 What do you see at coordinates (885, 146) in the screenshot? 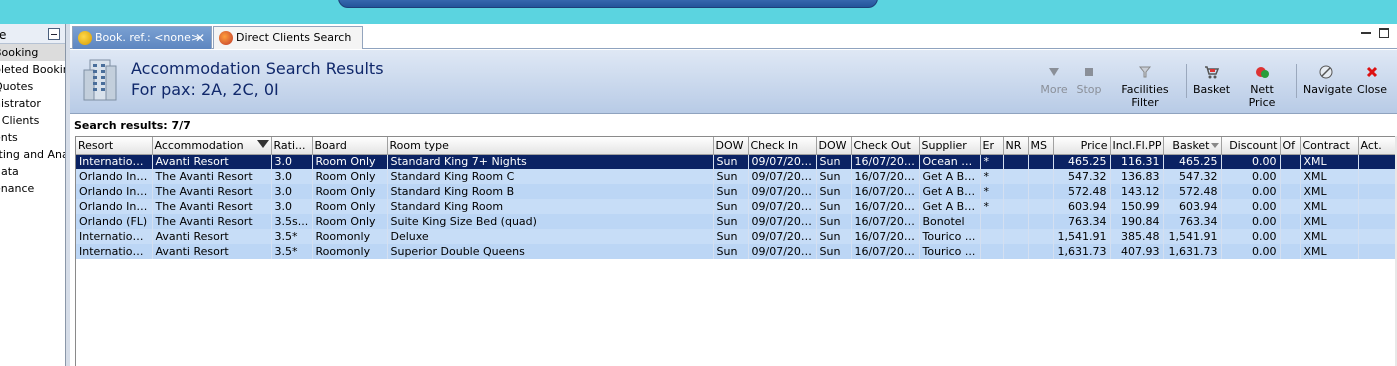
I see `column-header-check-out: Check Out` at bounding box center [885, 146].